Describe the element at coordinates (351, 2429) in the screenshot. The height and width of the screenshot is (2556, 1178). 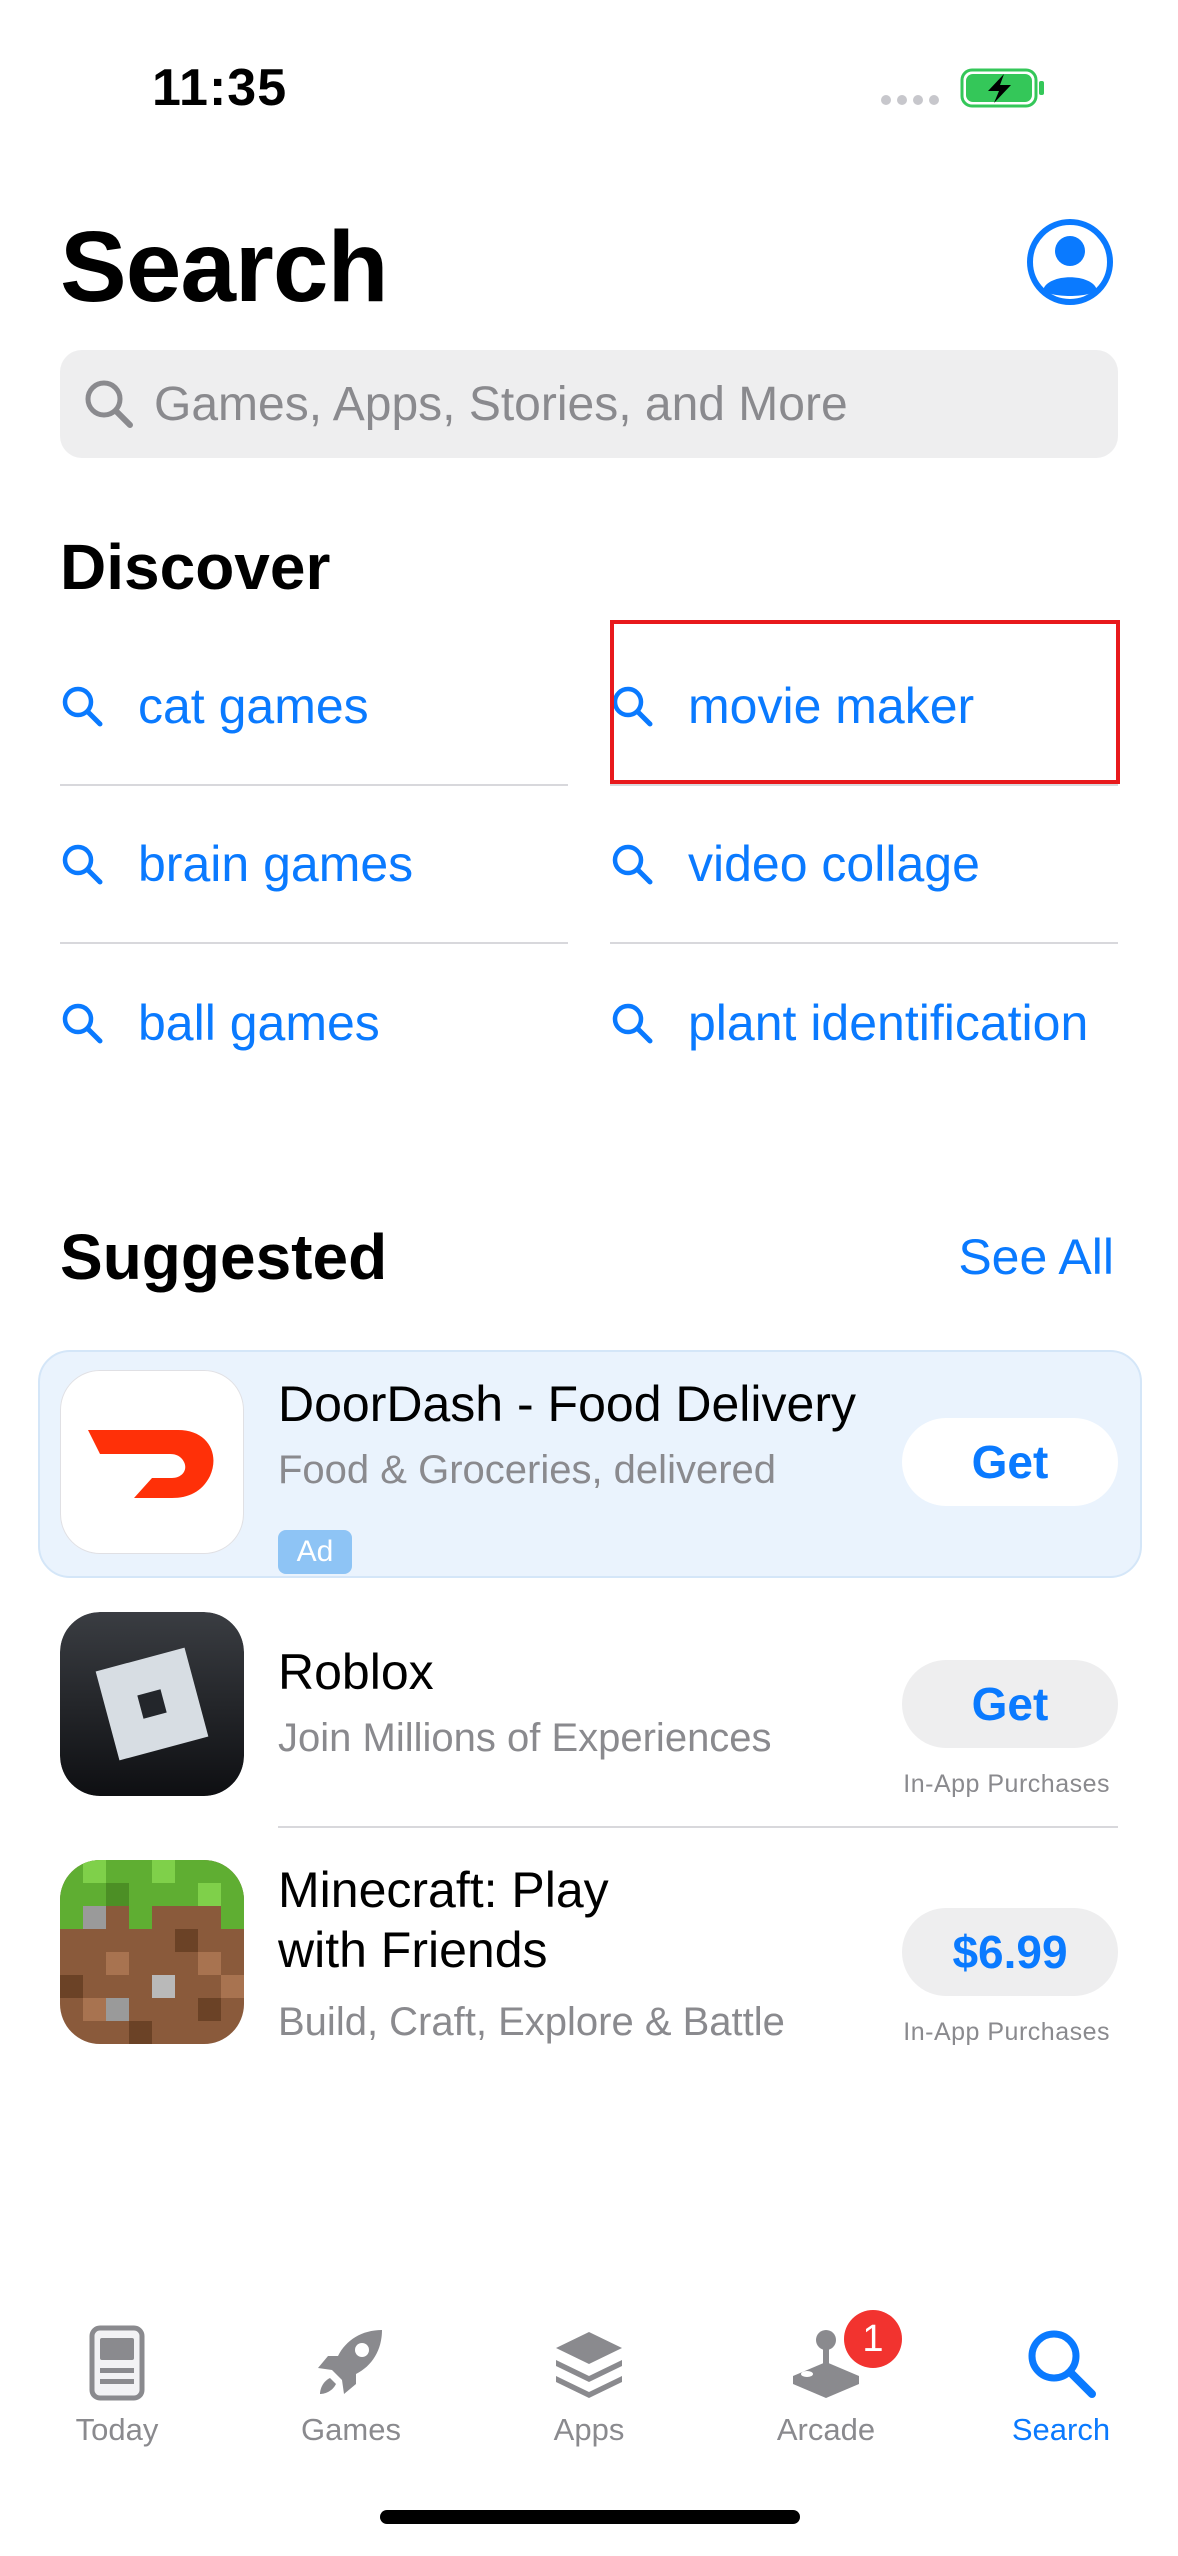
I see `tab-label: Games` at that location.